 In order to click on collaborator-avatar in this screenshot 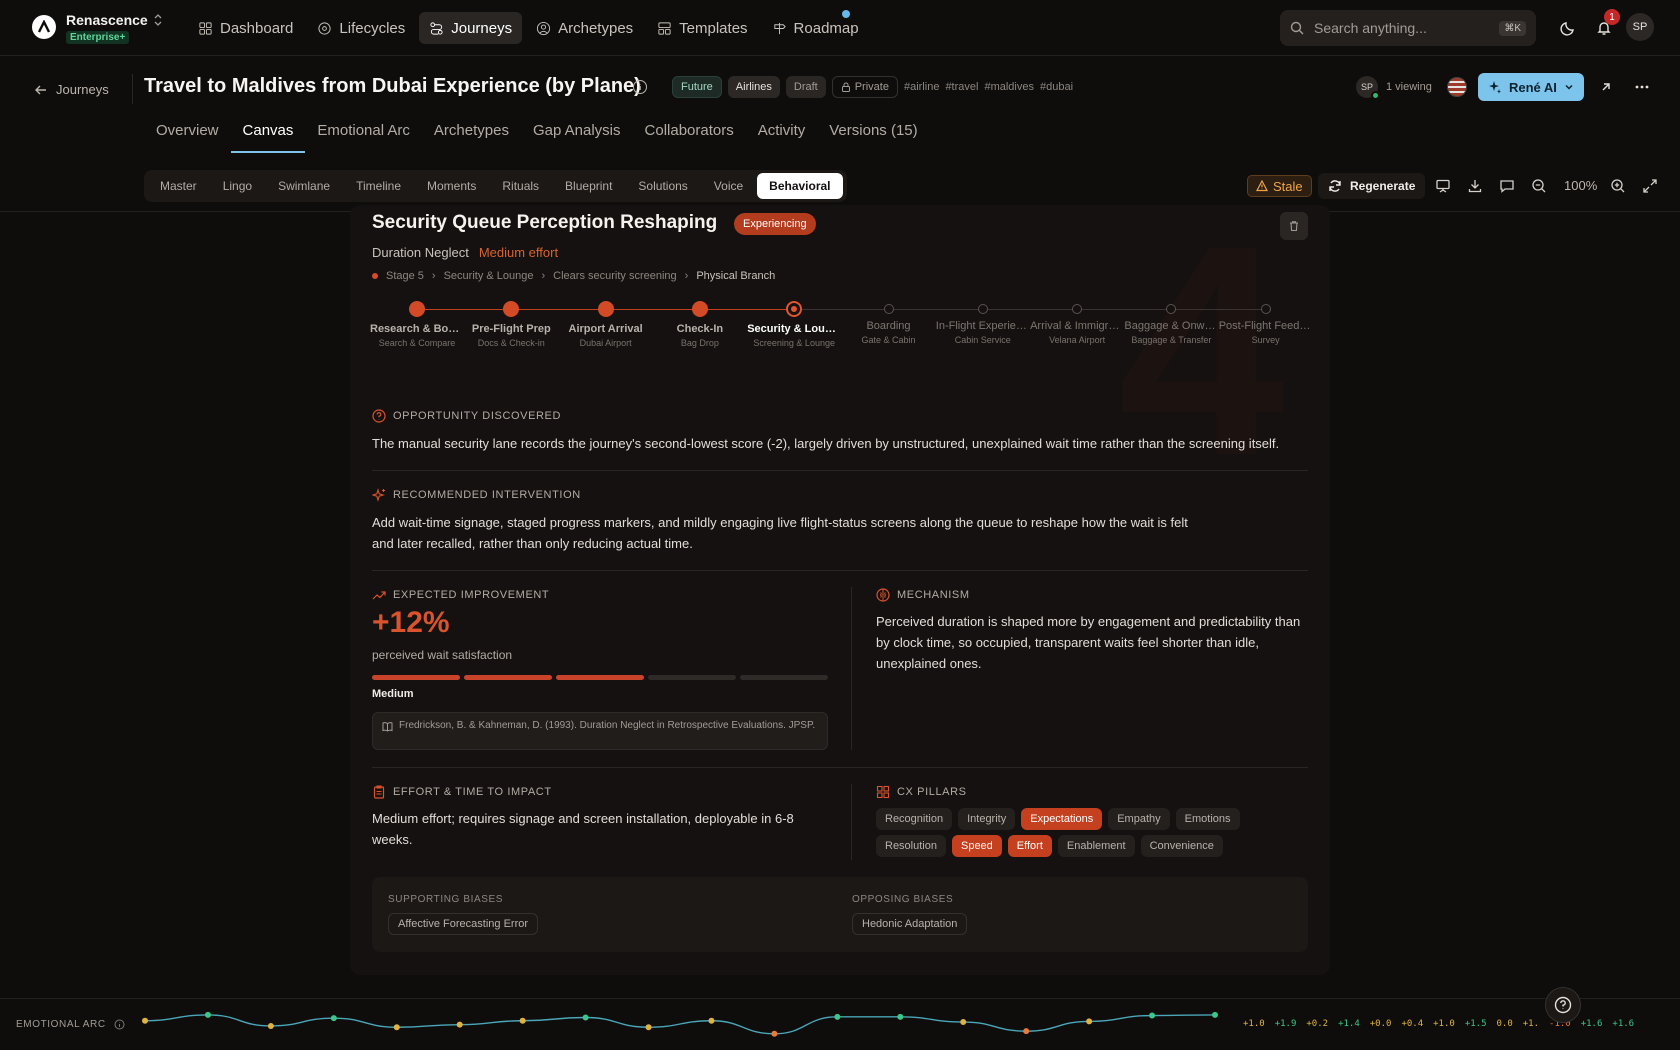, I will do `click(1457, 87)`.